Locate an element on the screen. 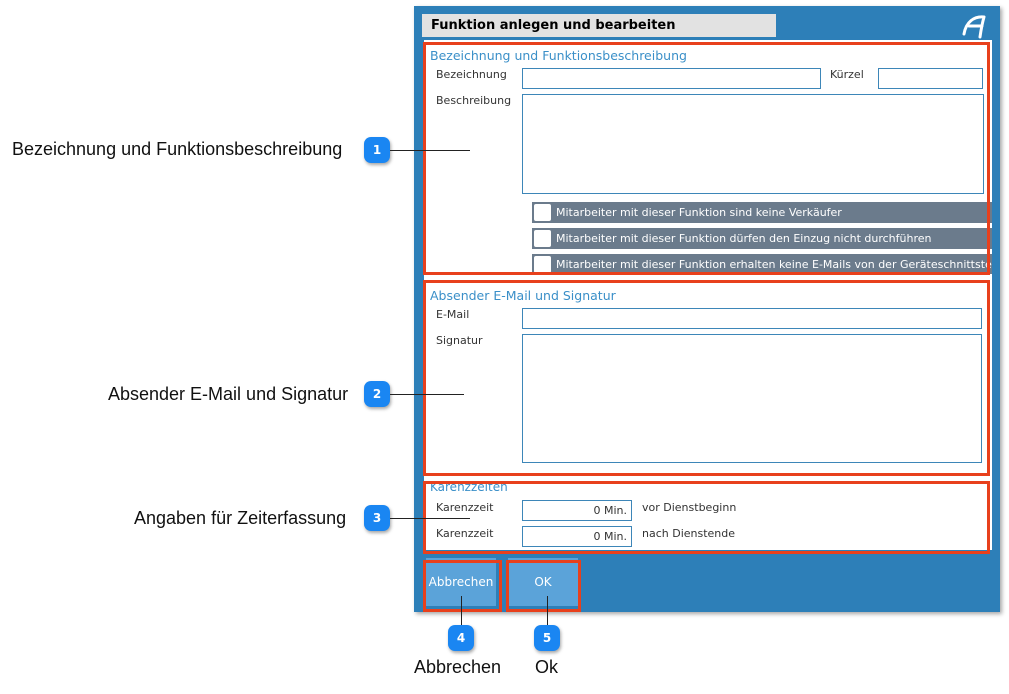  label-karenzzeit-1: Karenzzeit is located at coordinates (465, 507).